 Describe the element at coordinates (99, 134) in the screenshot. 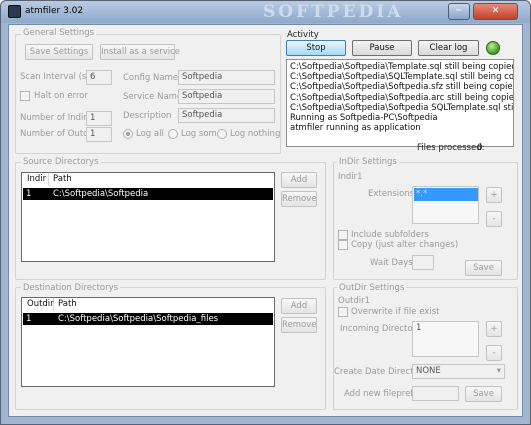

I see `num-outdirs-input: 1` at that location.